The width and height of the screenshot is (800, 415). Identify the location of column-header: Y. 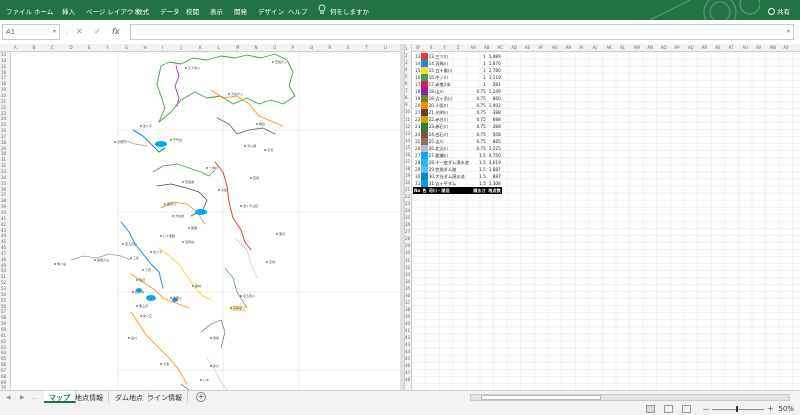
(444, 47).